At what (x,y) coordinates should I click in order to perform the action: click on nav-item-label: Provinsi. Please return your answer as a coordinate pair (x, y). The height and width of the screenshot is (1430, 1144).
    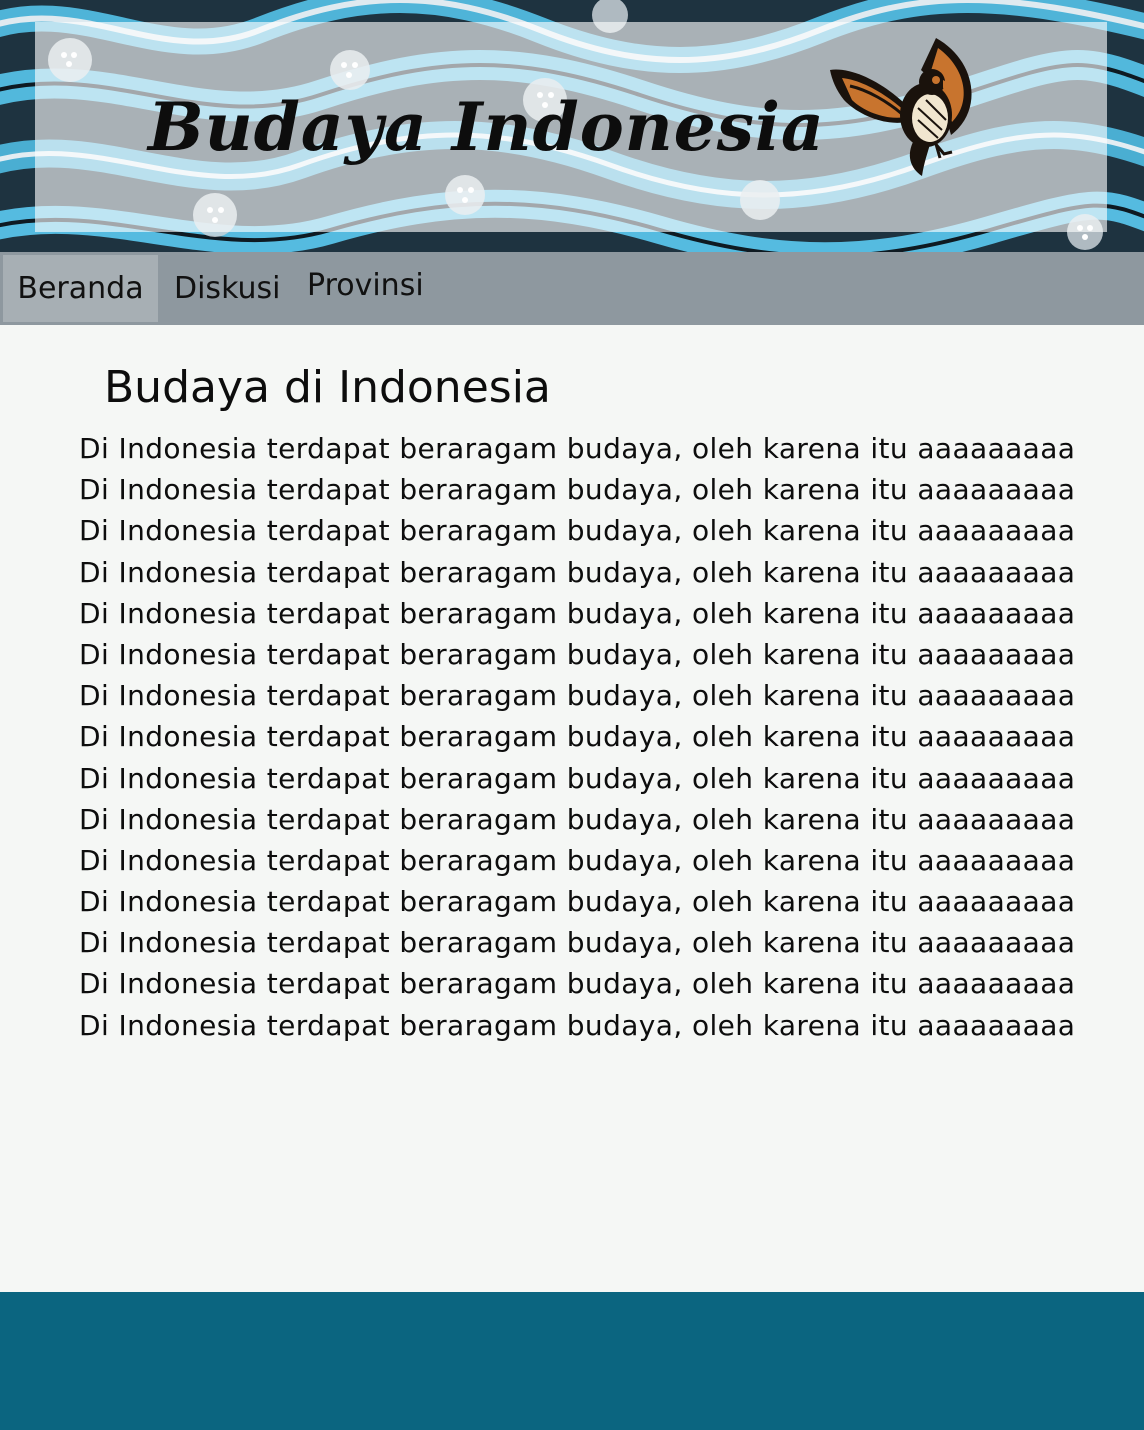
    Looking at the image, I should click on (365, 285).